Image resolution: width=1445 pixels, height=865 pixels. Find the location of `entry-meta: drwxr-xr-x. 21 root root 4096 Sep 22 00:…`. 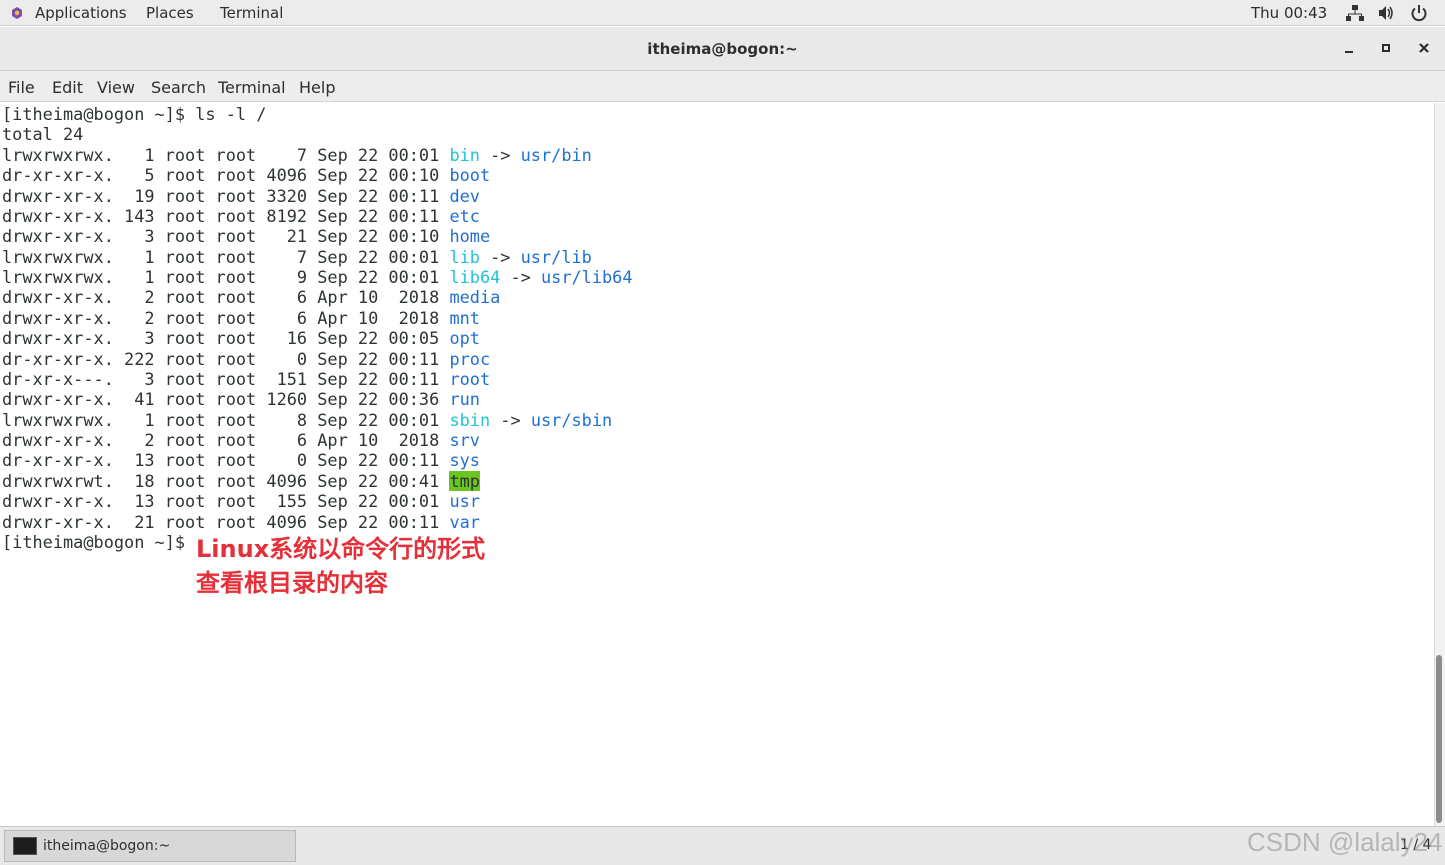

entry-meta: drwxr-xr-x. 21 root root 4096 Sep 22 00:… is located at coordinates (226, 521).